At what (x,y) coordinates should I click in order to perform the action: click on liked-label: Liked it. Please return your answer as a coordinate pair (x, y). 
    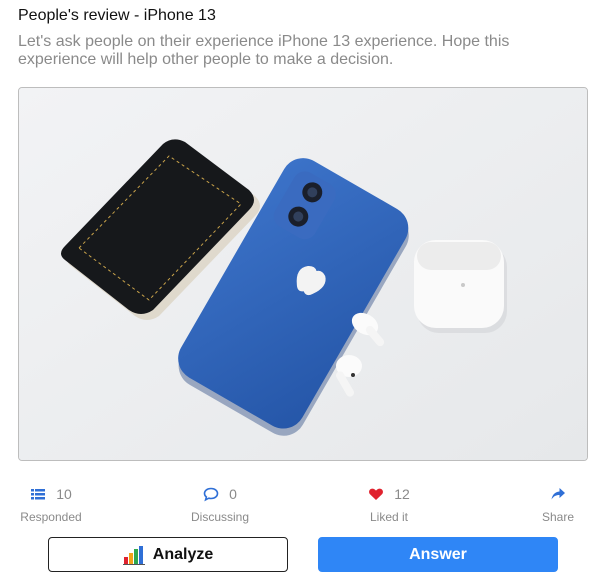
    Looking at the image, I should click on (389, 517).